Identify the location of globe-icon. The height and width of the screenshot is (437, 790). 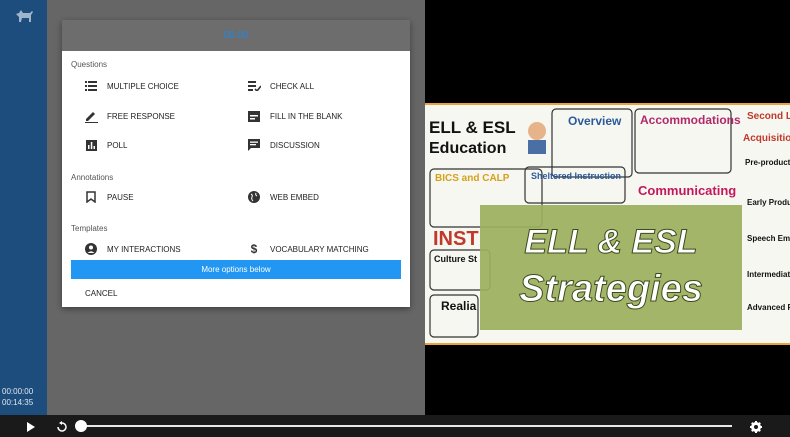
(254, 197).